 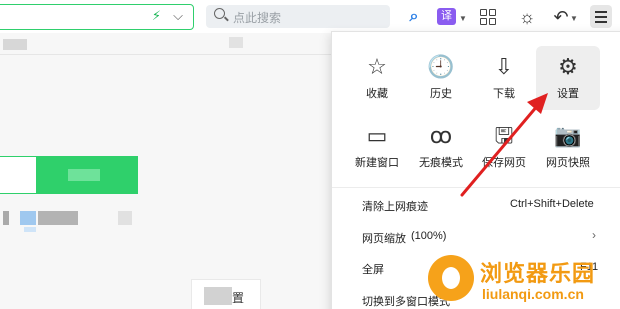 I want to click on watermark: 浏览器乐园 liulanqi.com.cn, so click(x=523, y=279).